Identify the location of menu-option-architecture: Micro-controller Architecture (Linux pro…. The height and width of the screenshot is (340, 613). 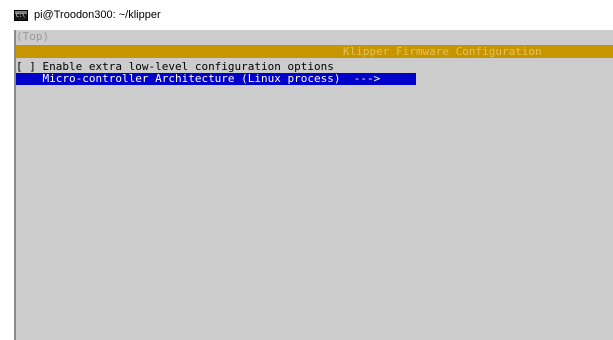
(216, 79).